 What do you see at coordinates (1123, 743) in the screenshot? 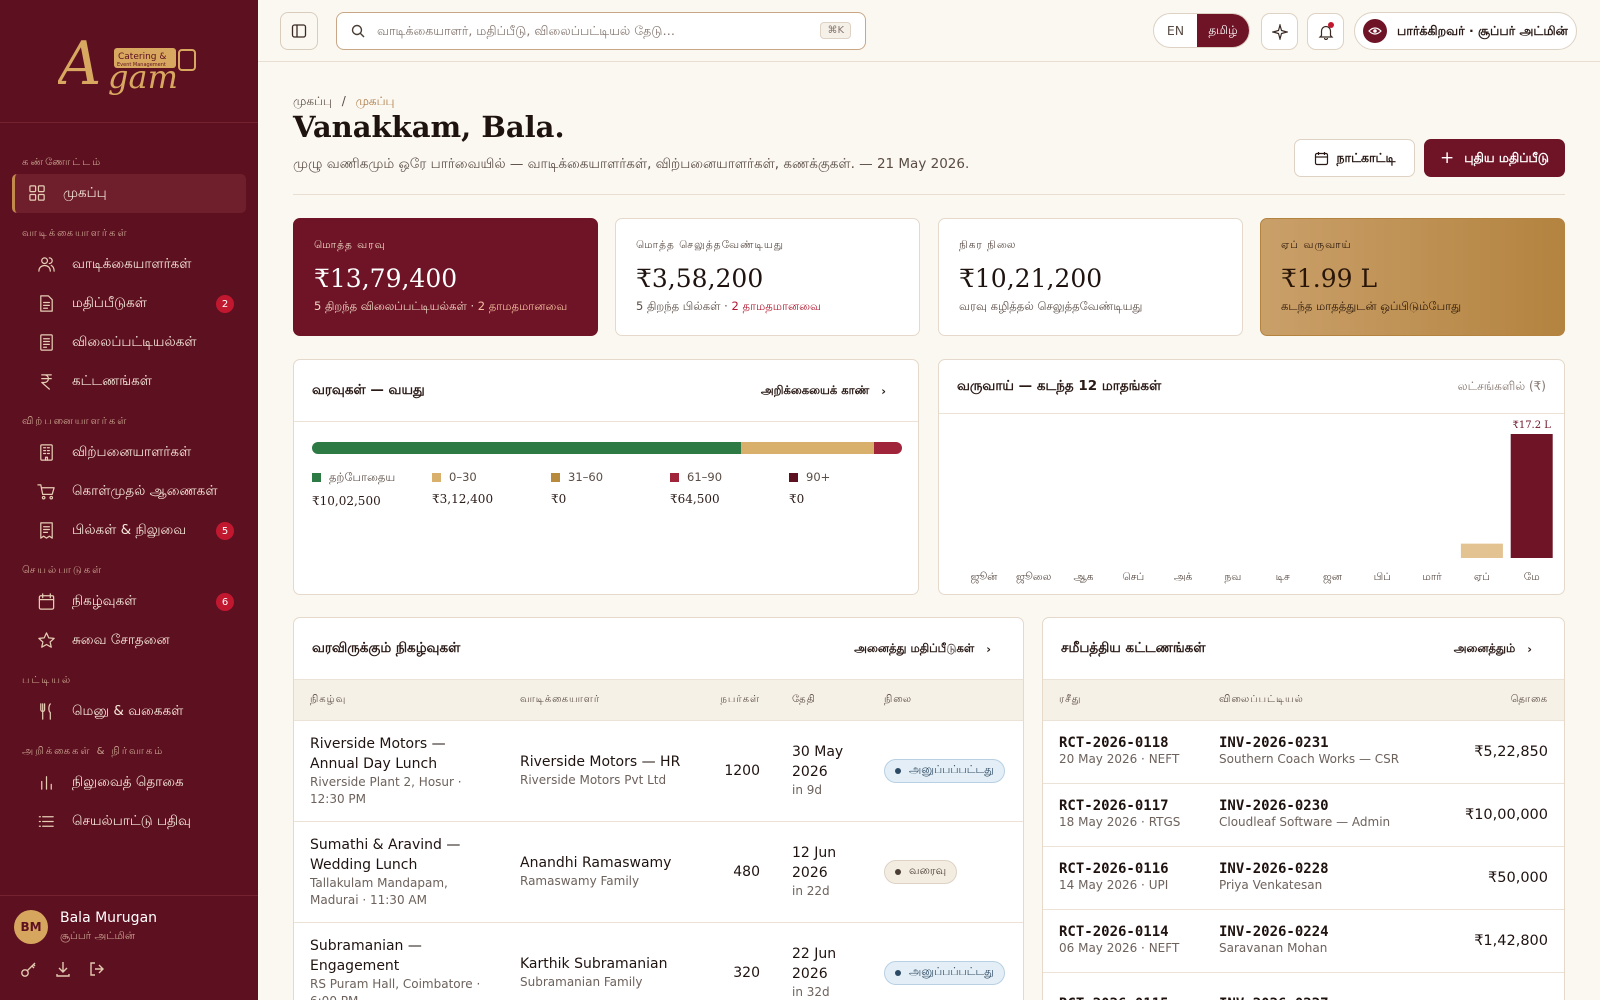
I see `receipt-number: RCT-2026-0118` at bounding box center [1123, 743].